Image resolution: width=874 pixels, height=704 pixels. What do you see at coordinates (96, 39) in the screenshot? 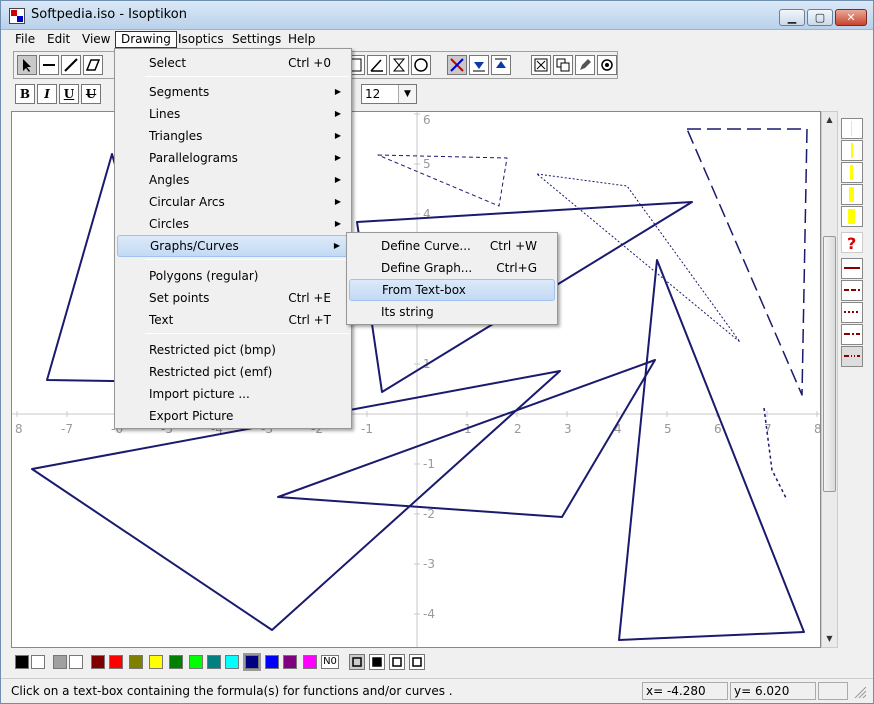
I see `menu-view: View` at bounding box center [96, 39].